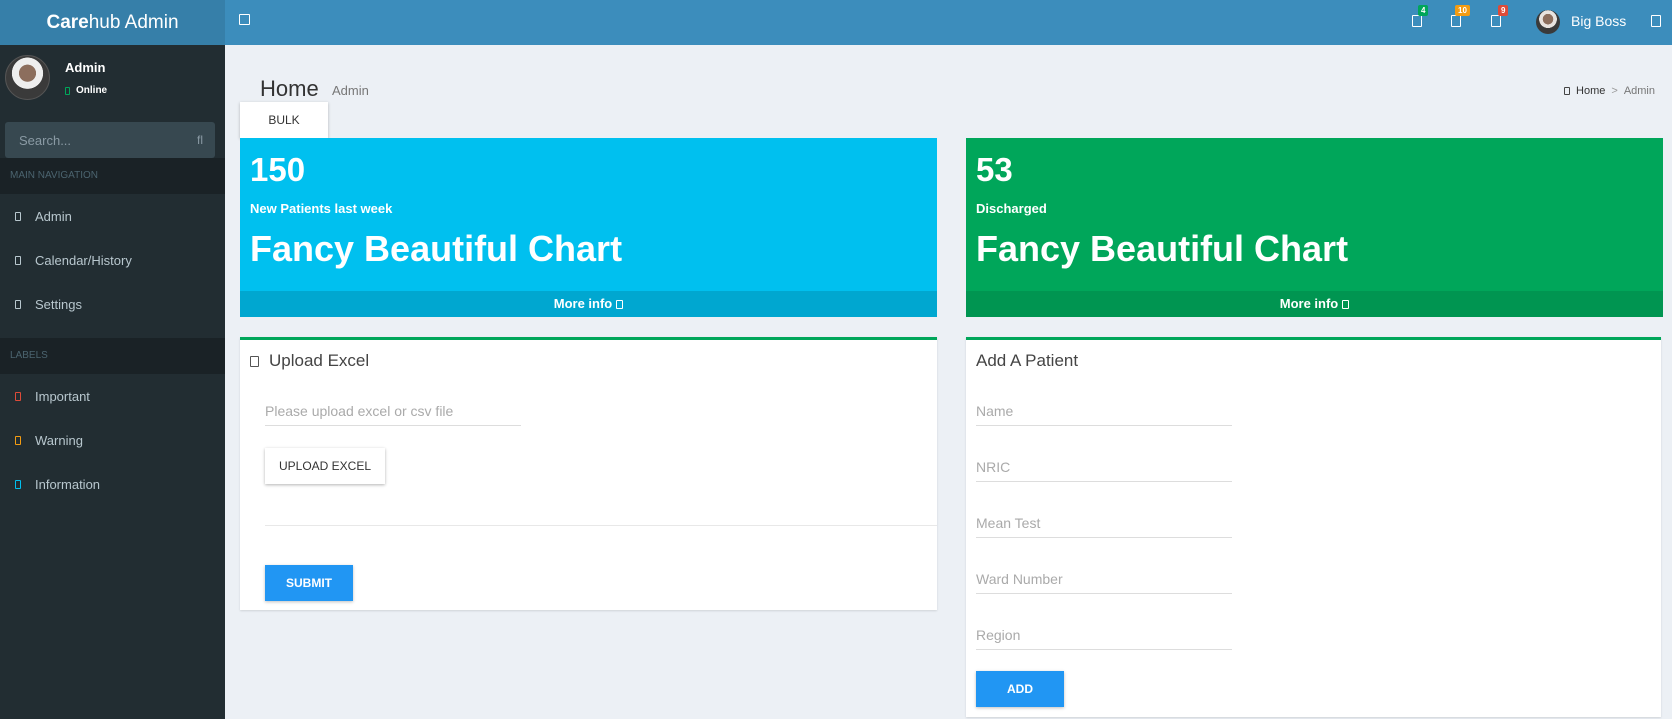  I want to click on square-icon, so click(18, 216).